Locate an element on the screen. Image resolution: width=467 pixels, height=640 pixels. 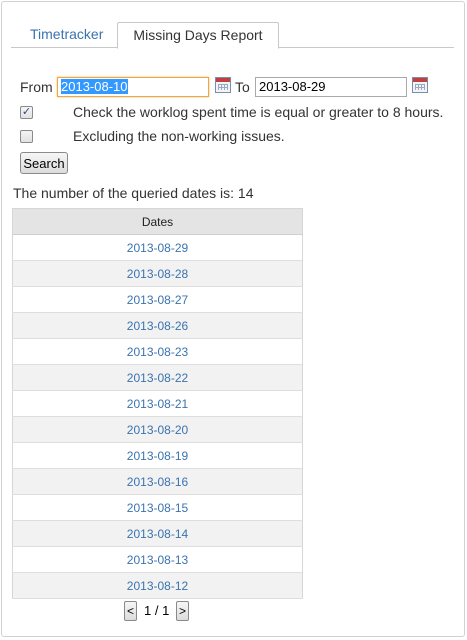
from-date-input: 2013-08-10 is located at coordinates (133, 87).